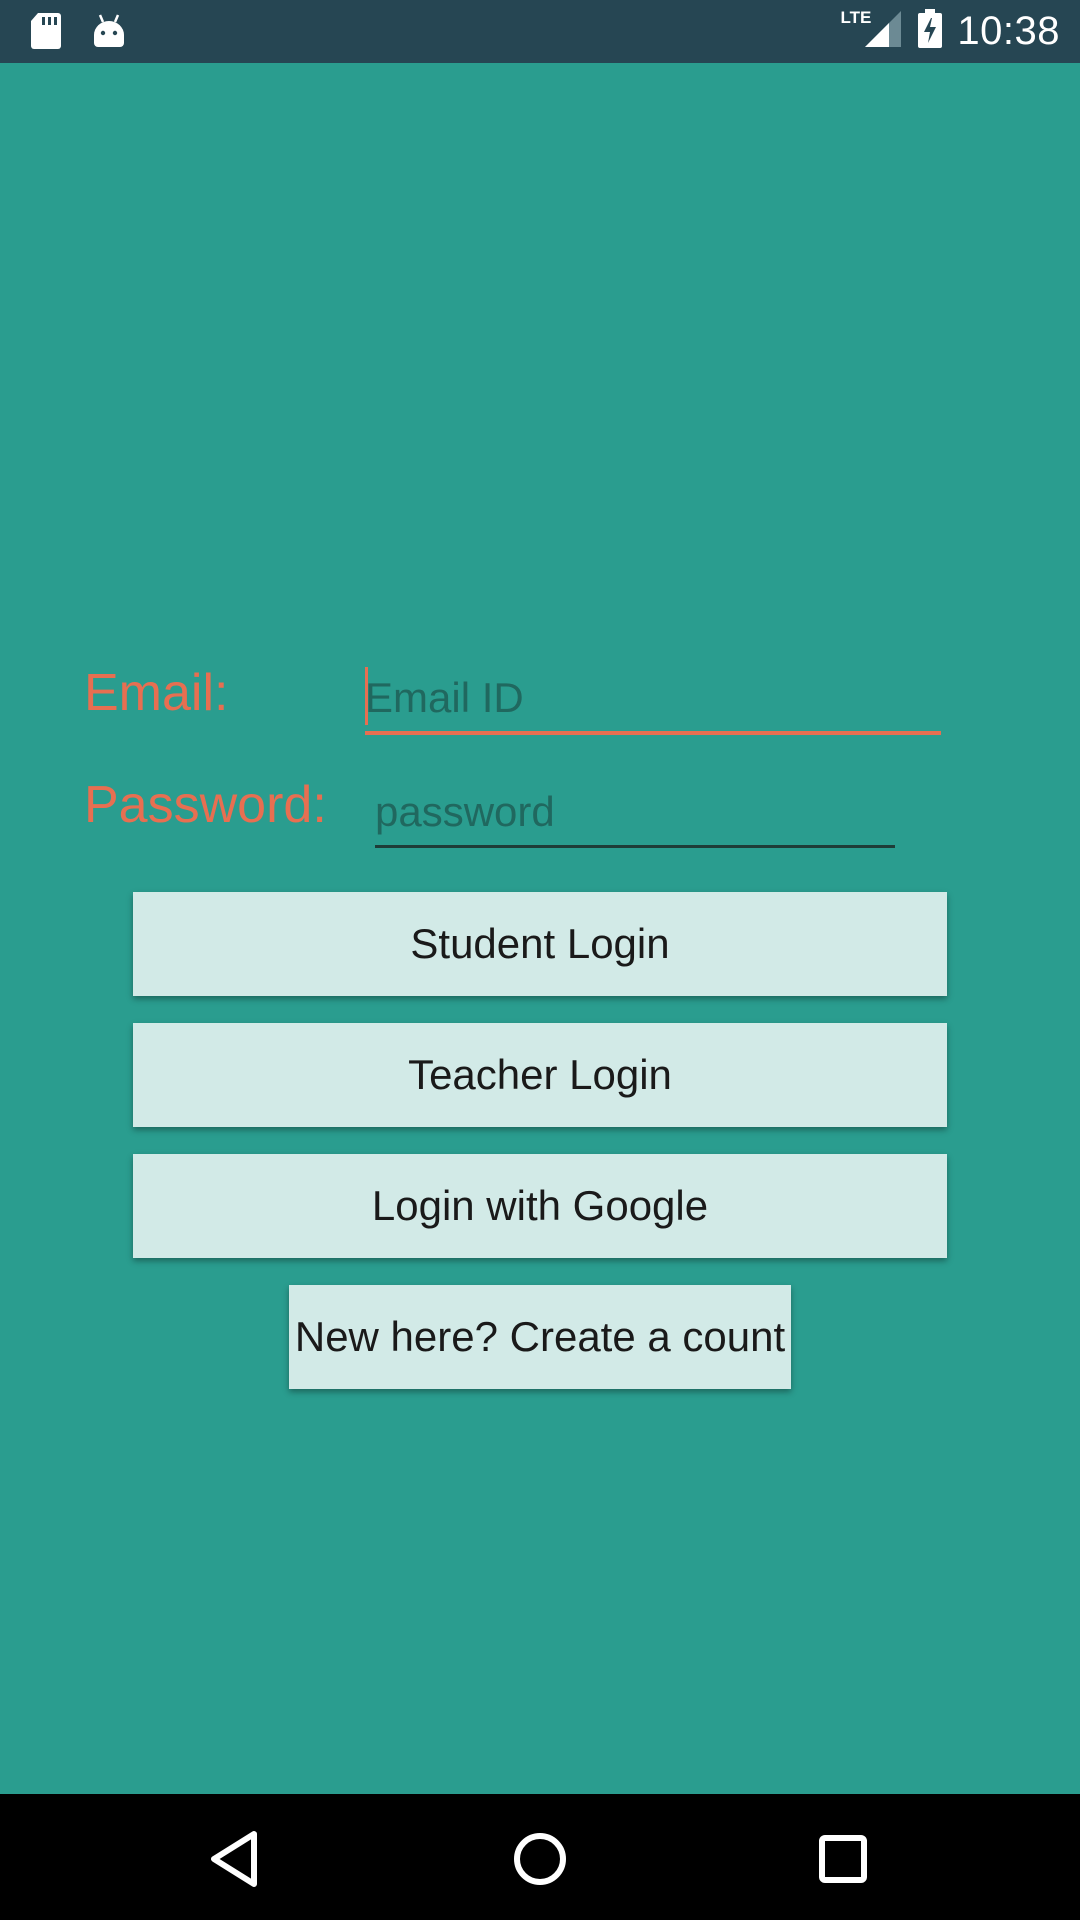 The image size is (1080, 1920). I want to click on password-label: Password:, so click(205, 805).